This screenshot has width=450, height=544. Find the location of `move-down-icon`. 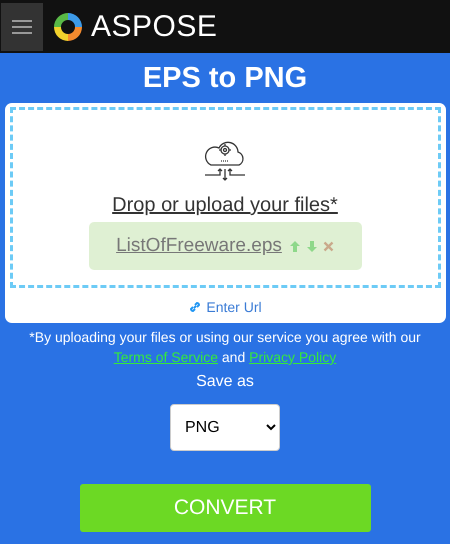

move-down-icon is located at coordinates (312, 246).